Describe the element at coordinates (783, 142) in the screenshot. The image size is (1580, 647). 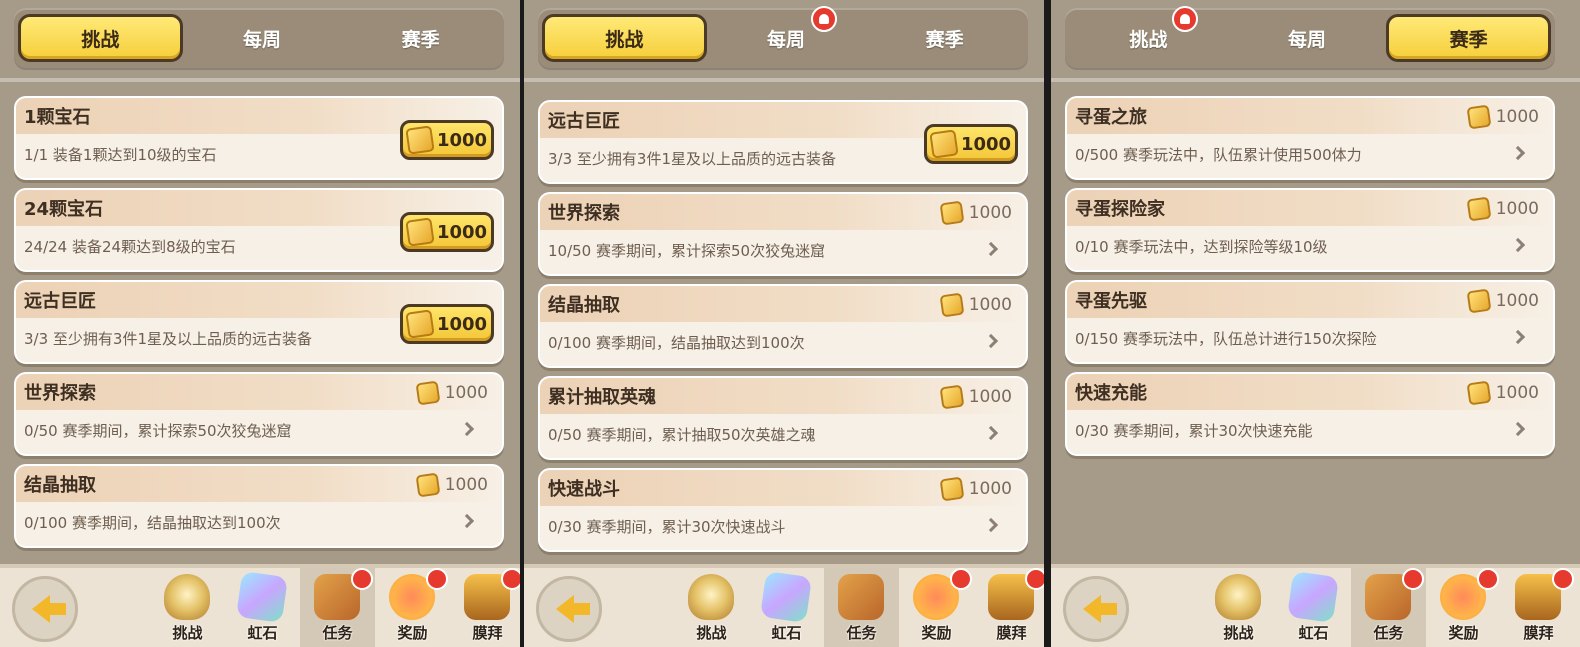
I see `task-card: 远古巨匠 3/3 至少拥有3件1星及以上品质的远古装备 1000` at that location.